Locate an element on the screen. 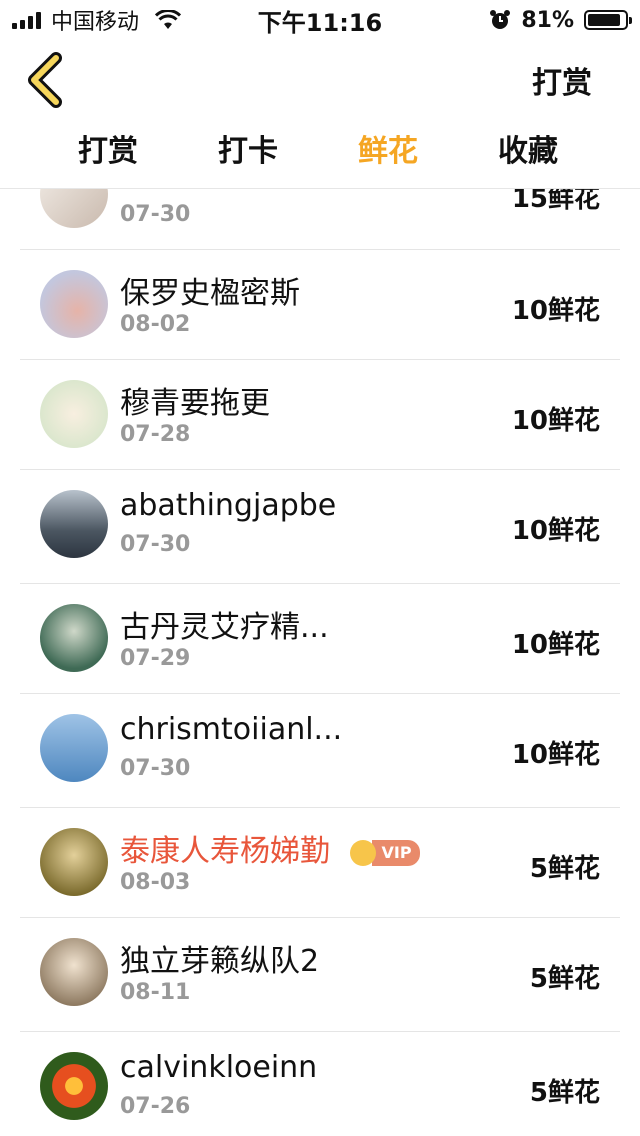  user-name: calvinkloeinn is located at coordinates (219, 1067).